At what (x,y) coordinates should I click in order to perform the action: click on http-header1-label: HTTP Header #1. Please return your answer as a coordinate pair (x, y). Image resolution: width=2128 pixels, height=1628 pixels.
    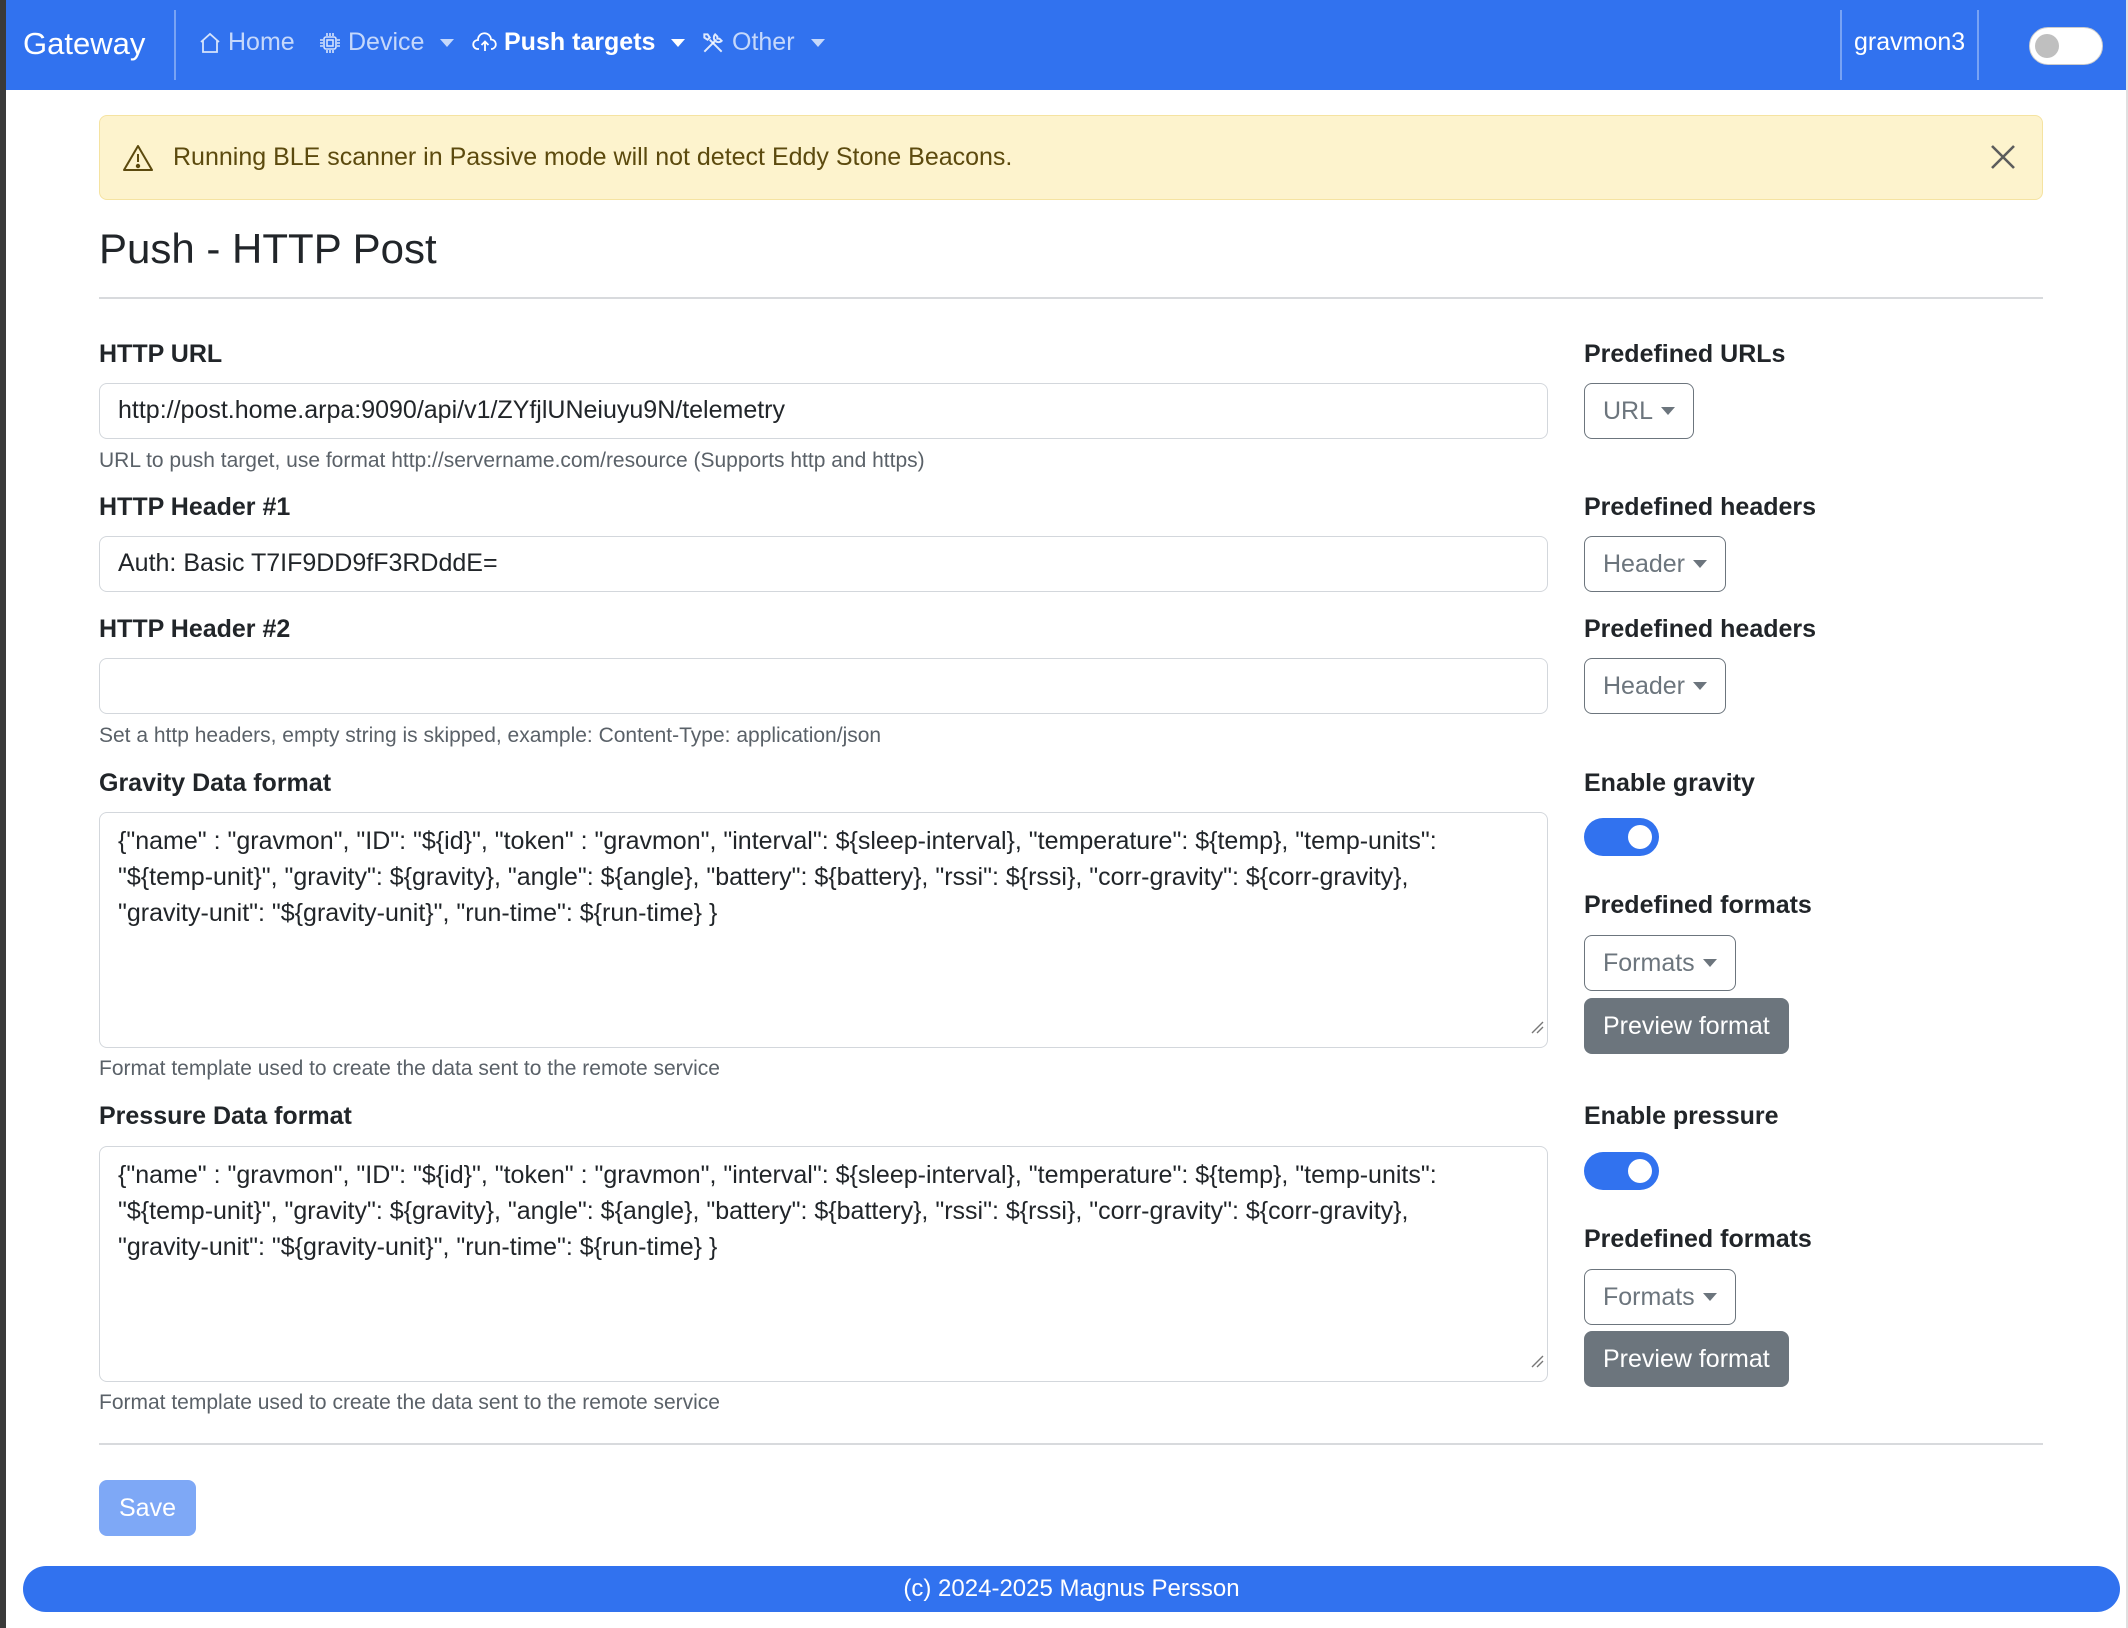
    Looking at the image, I should click on (195, 507).